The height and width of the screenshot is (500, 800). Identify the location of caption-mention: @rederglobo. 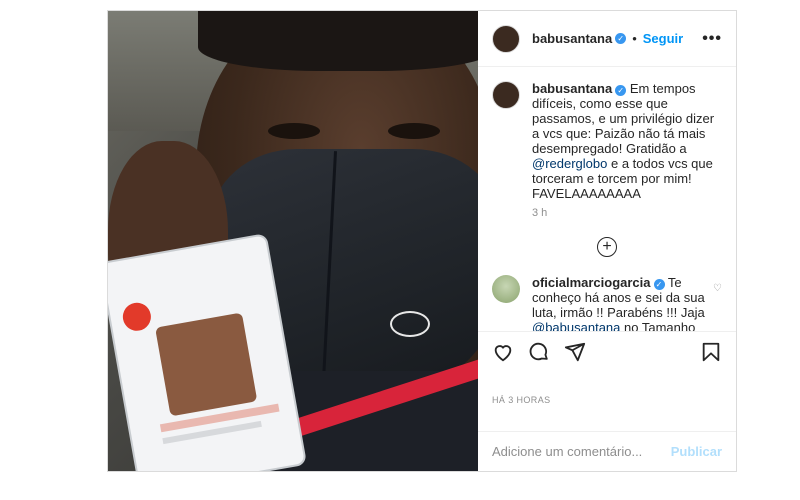
(569, 163).